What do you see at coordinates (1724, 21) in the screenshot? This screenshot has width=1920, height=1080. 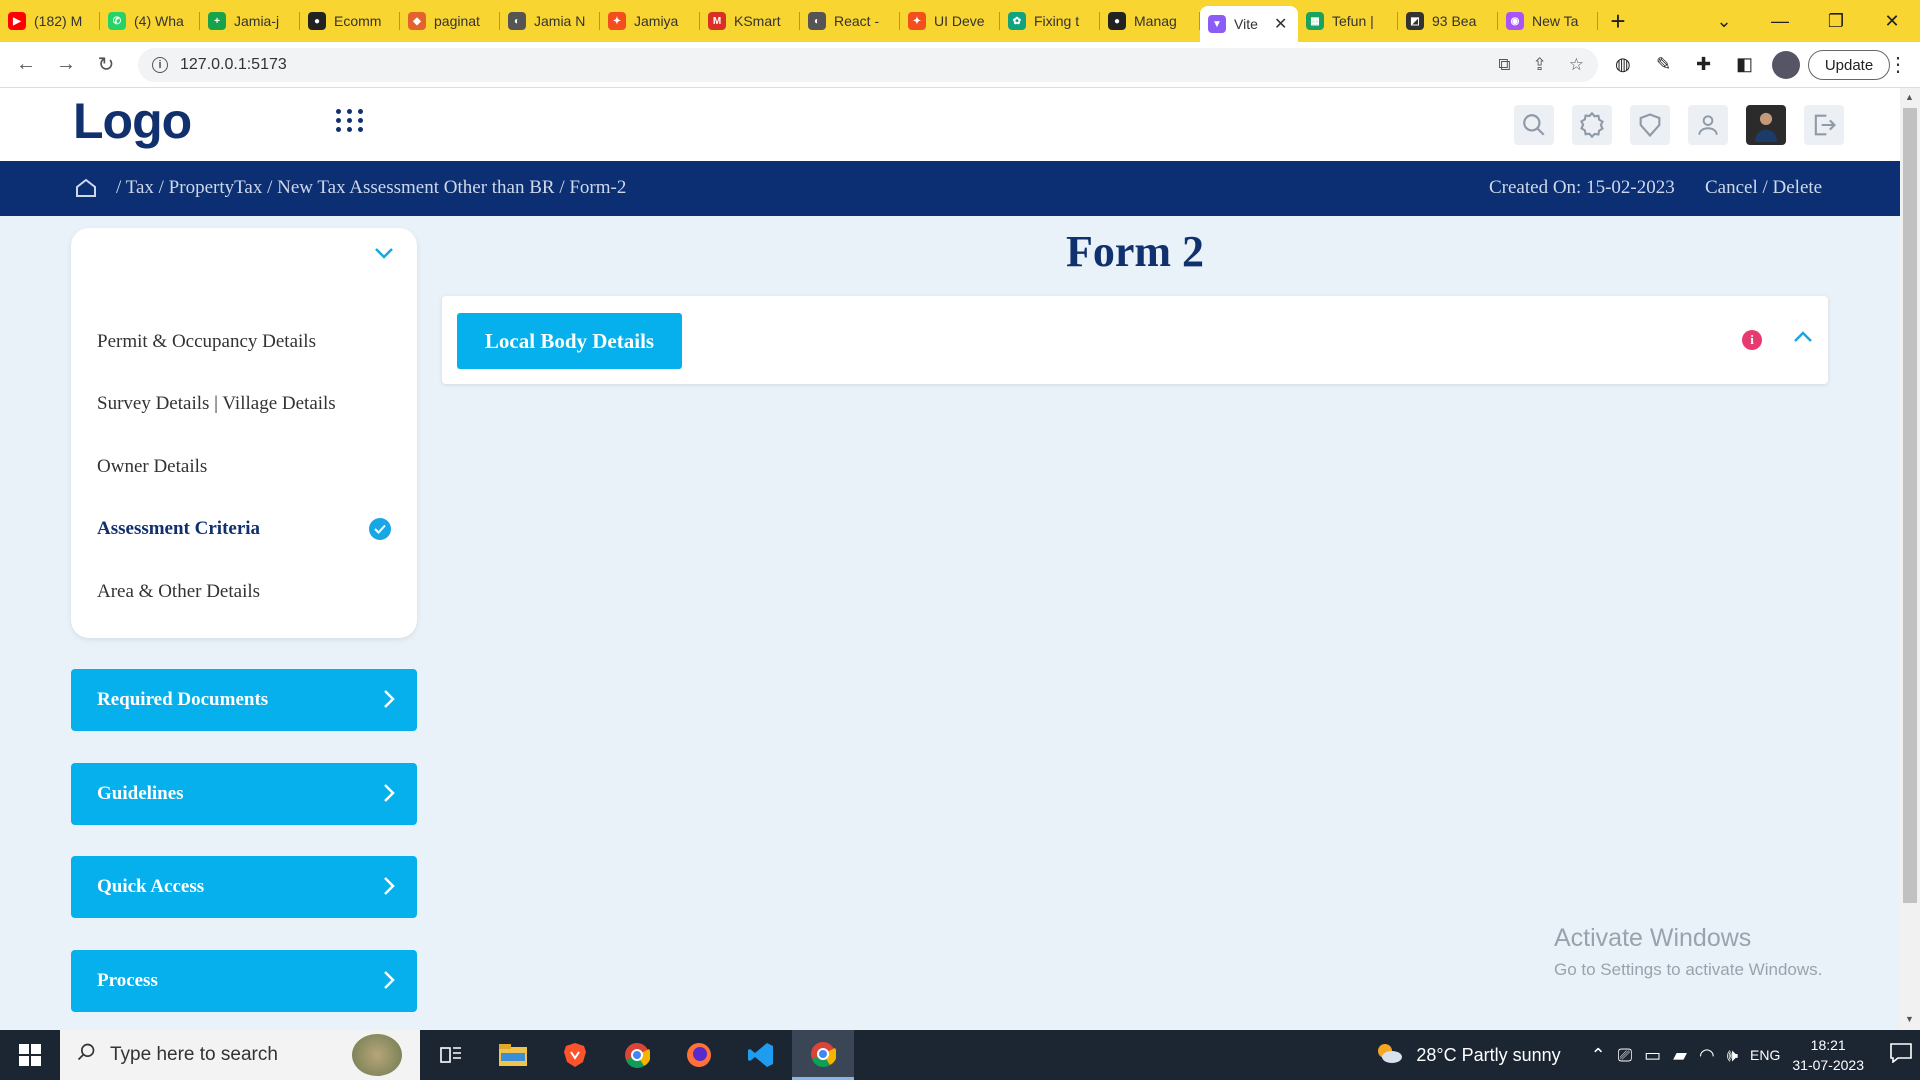 I see `tab-search-icon: ⌄` at bounding box center [1724, 21].